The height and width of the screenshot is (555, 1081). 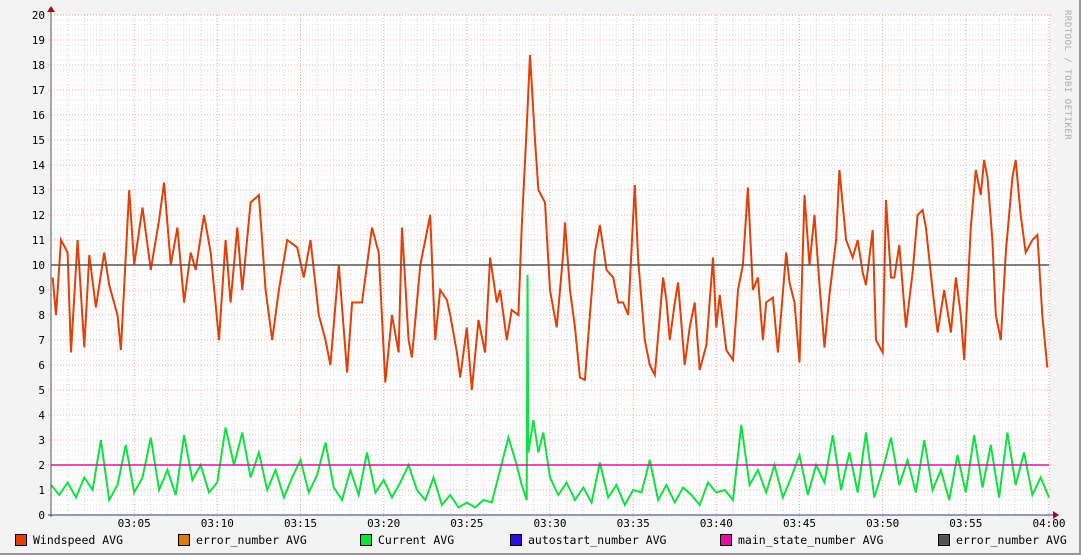 I want to click on y-tick-label: 8, so click(x=41, y=315).